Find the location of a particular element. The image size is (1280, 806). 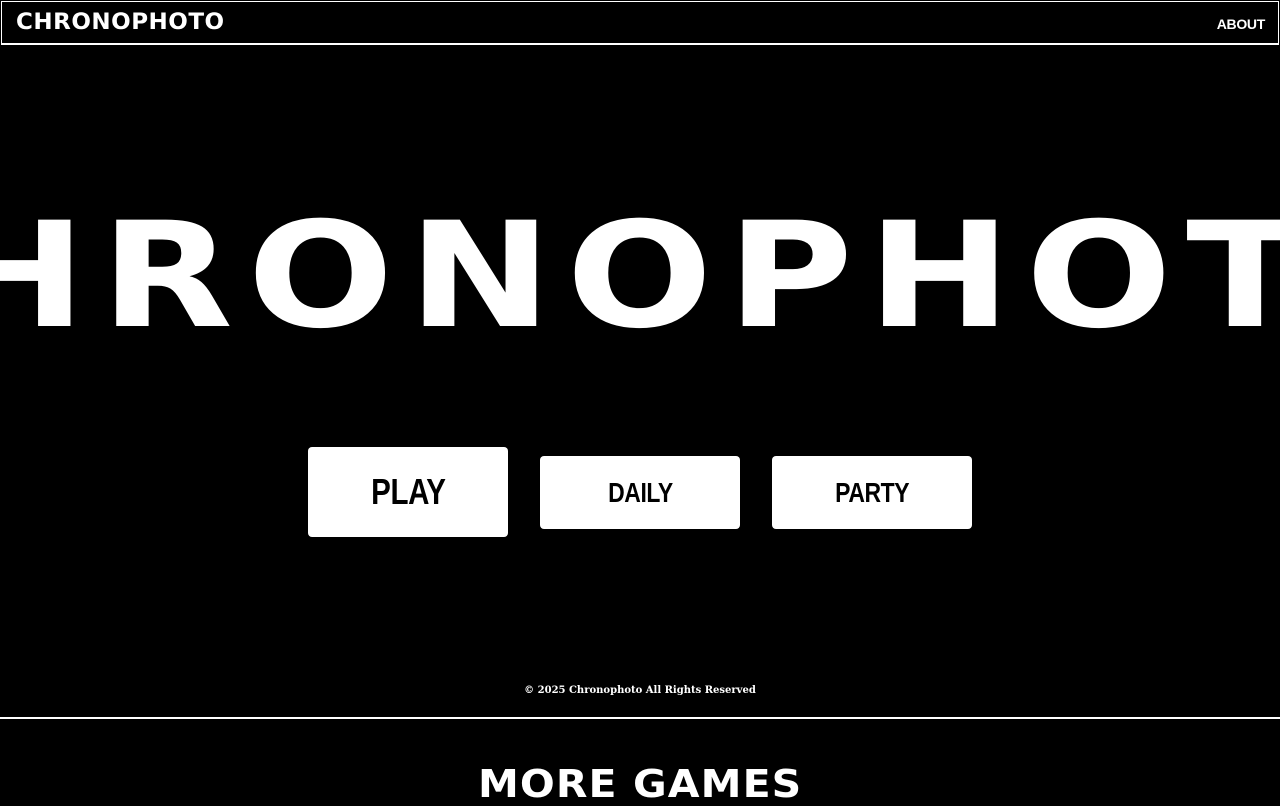

party-button-label: PARTY is located at coordinates (872, 492).